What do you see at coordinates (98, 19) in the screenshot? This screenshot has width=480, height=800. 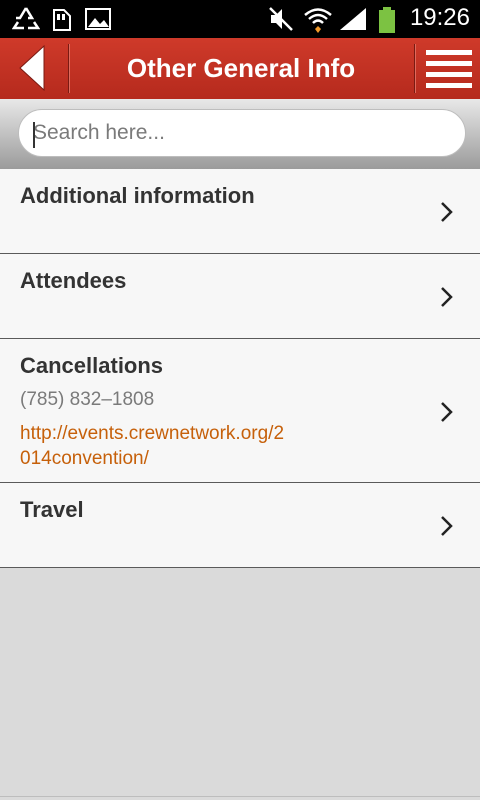 I see `image-icon` at bounding box center [98, 19].